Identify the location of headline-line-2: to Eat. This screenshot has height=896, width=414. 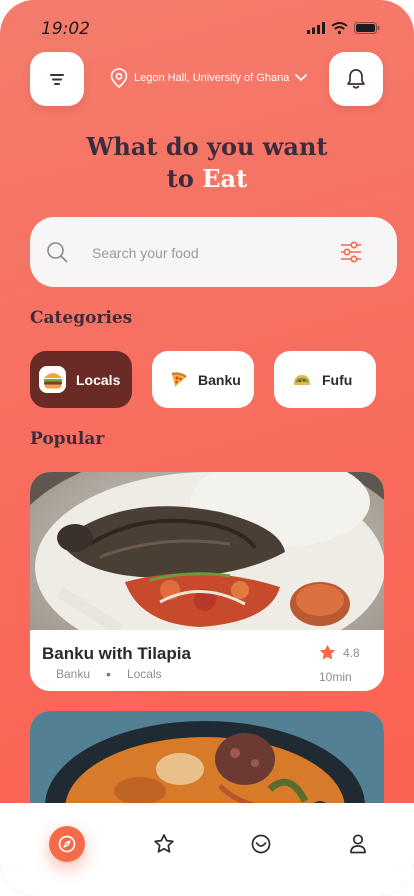
(207, 179).